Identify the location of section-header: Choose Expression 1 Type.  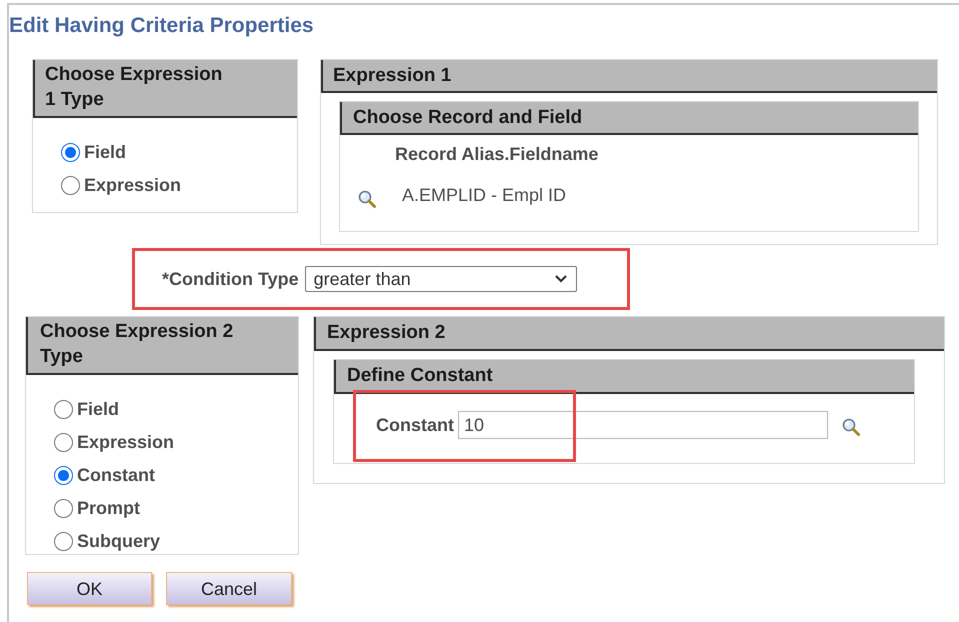
(165, 89).